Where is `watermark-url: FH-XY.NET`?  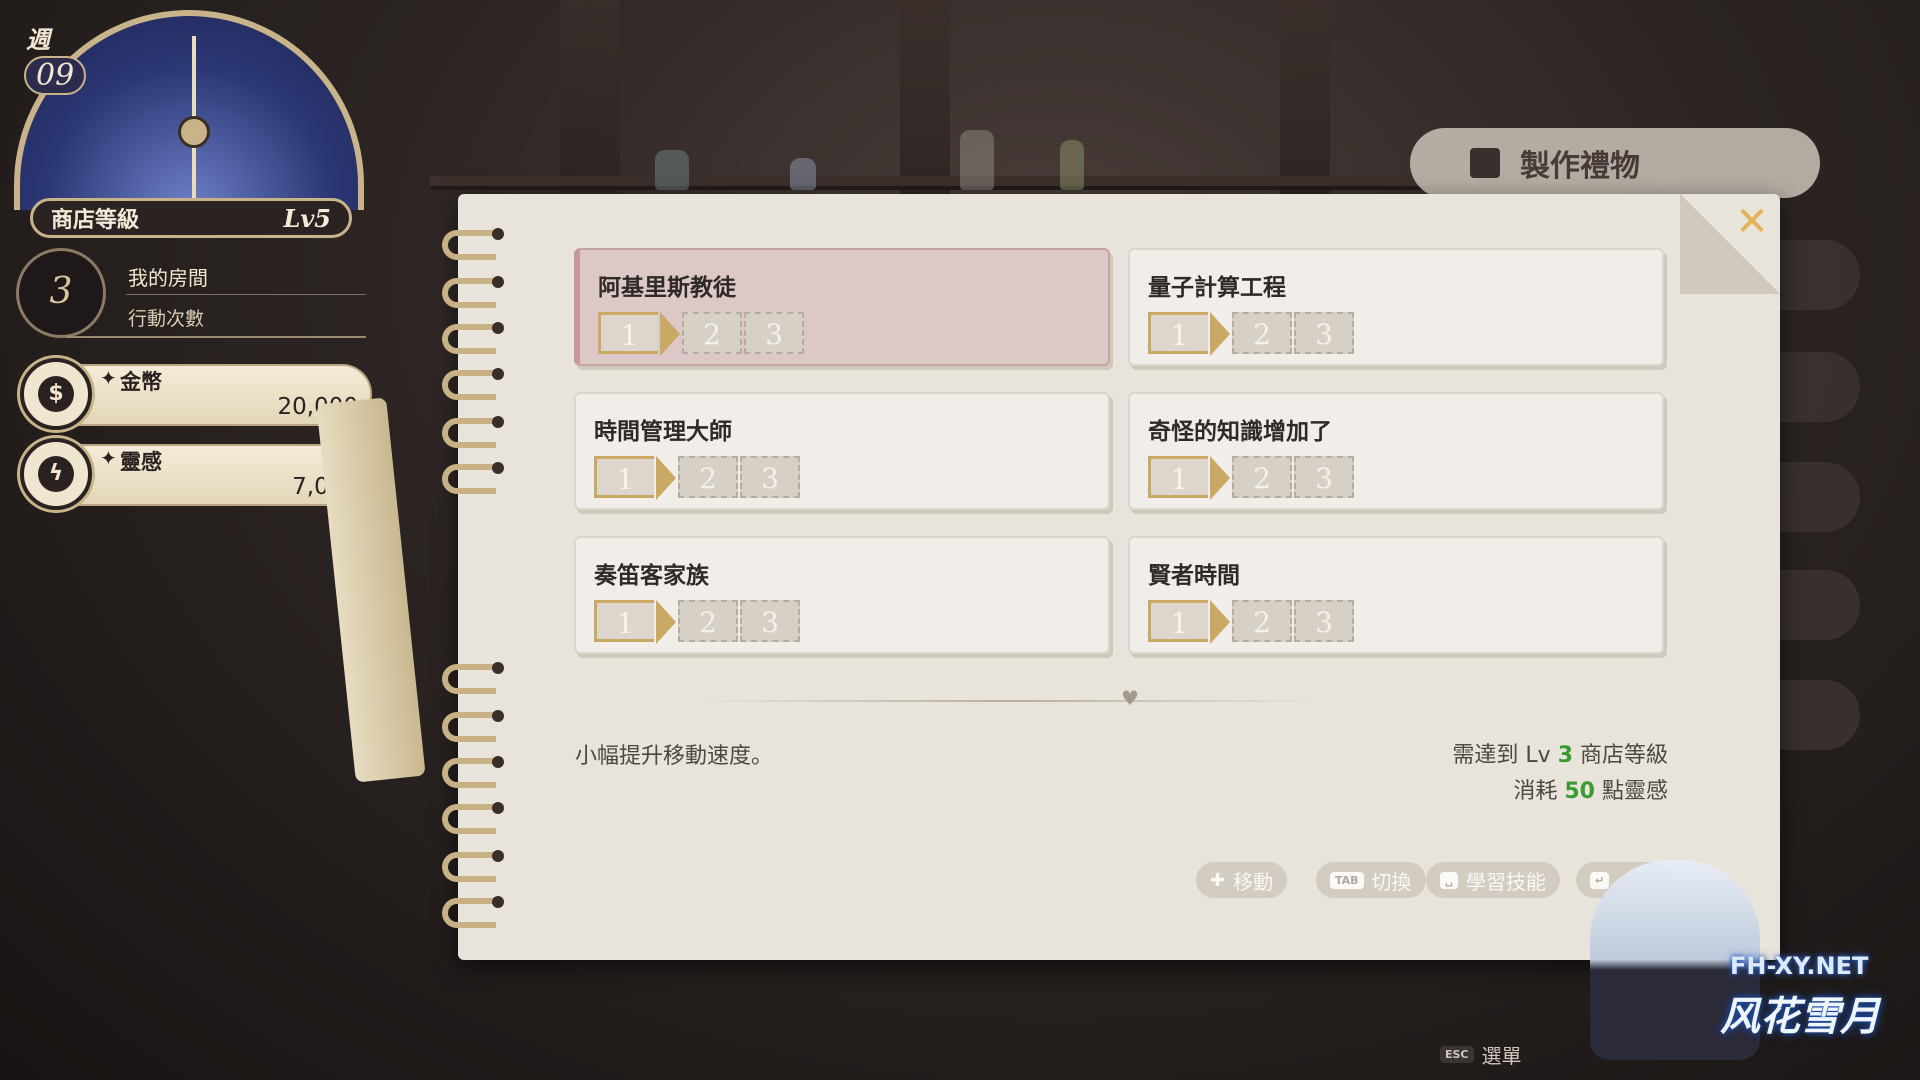
watermark-url: FH-XY.NET is located at coordinates (1799, 966).